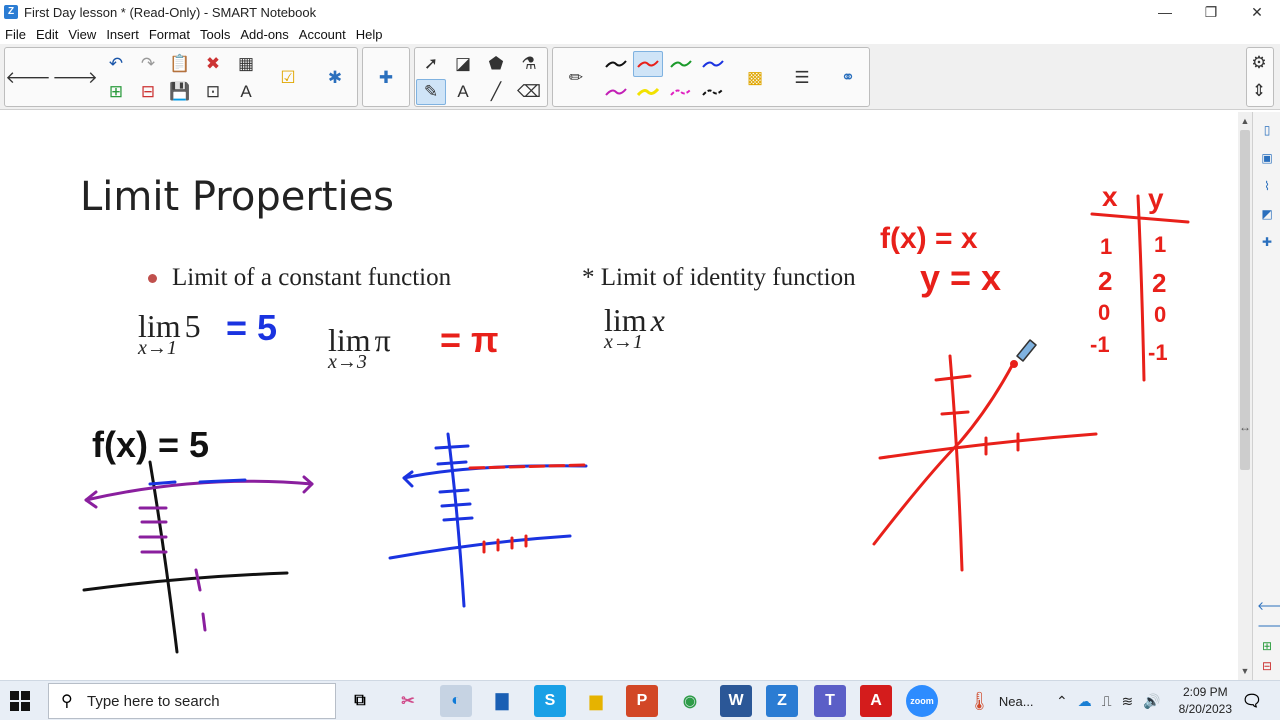 Image resolution: width=1280 pixels, height=721 pixels. I want to click on smart-notebook-button: Z, so click(782, 701).